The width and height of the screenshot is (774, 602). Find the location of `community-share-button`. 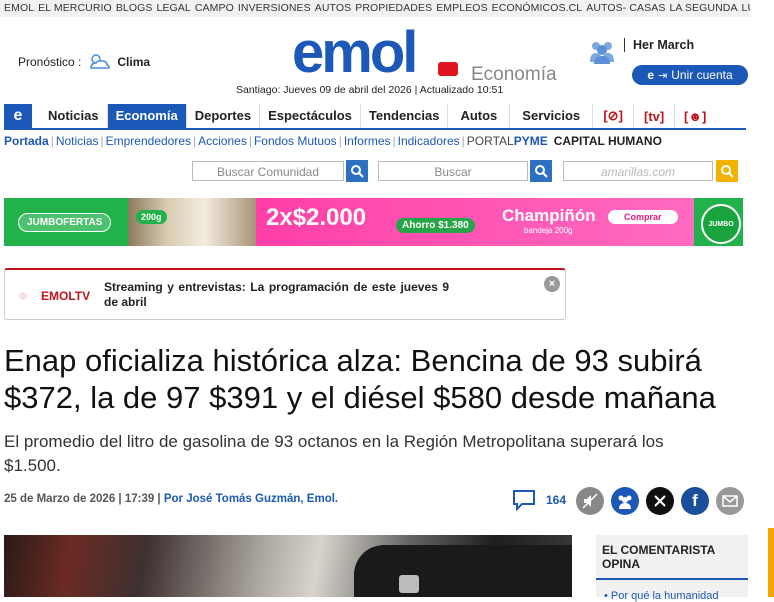

community-share-button is located at coordinates (625, 501).